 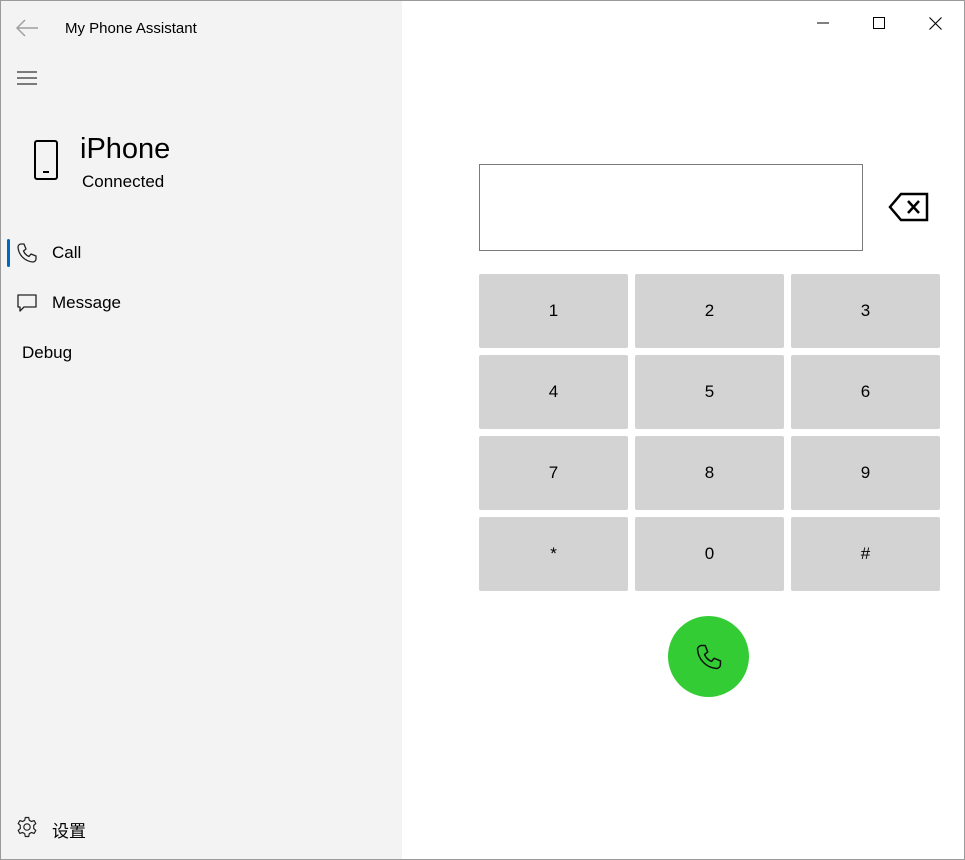 I want to click on nav-item-settings: 设置, so click(x=201, y=827).